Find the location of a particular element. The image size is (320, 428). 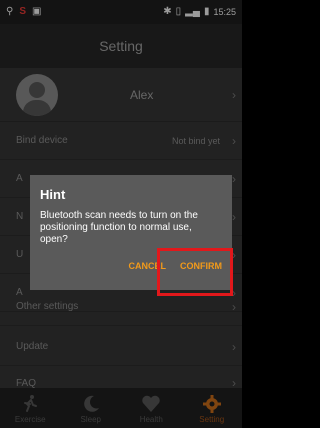

dialog-title: Hint is located at coordinates (53, 194).